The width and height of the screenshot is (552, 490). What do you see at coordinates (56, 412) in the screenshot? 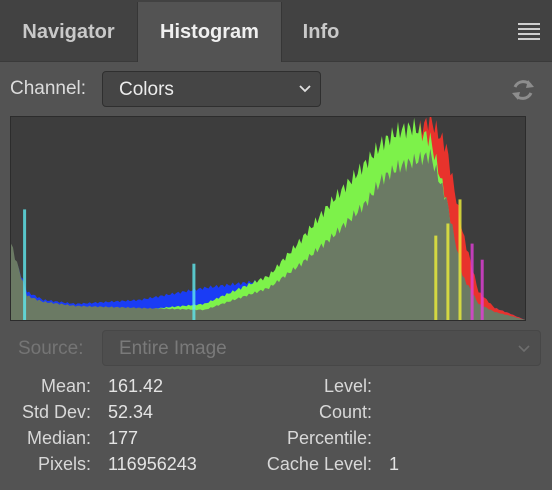
I see `stat-std-dev-label: Std Dev:` at bounding box center [56, 412].